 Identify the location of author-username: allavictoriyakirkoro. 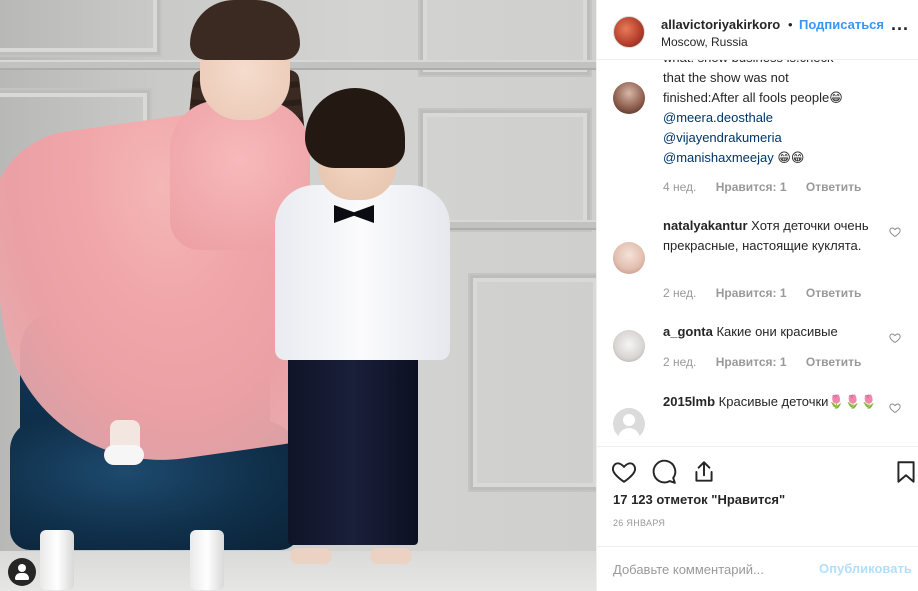
(720, 24).